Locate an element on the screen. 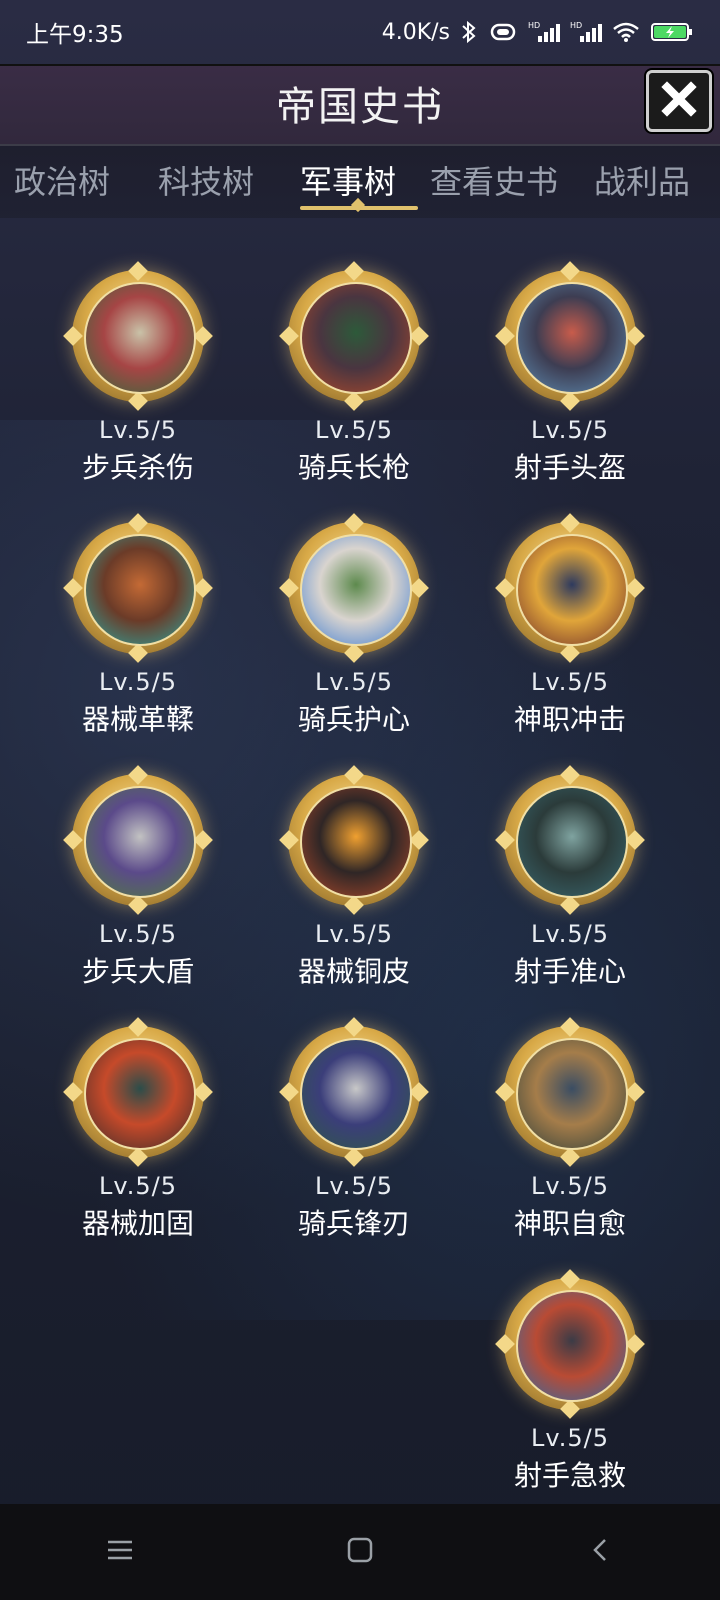 The image size is (720, 1600). skill-tile: Lv.5/5 神职冲击 is located at coordinates (570, 632).